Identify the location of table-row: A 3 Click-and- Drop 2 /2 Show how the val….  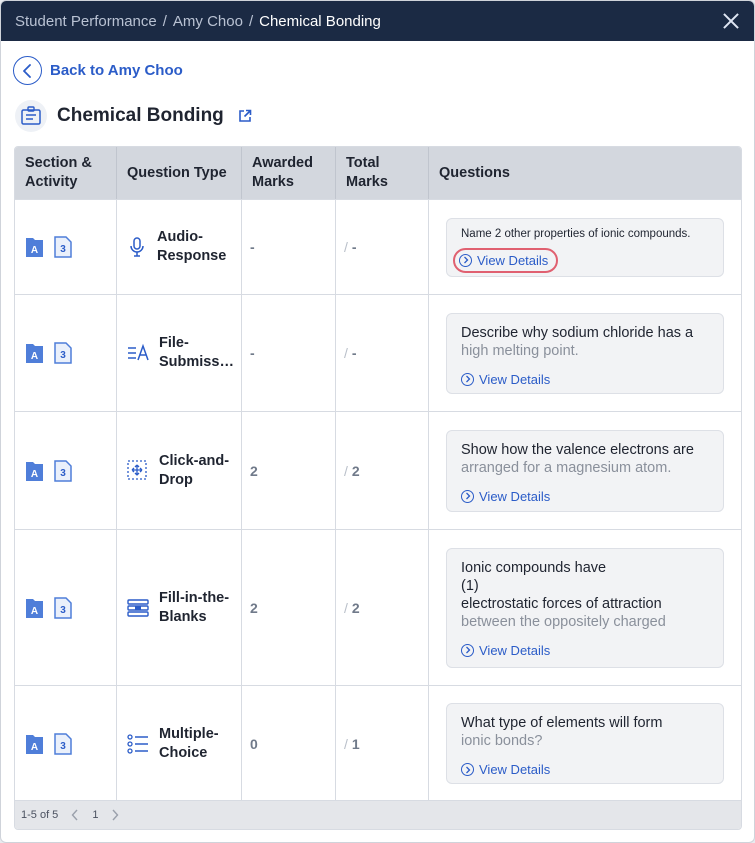
(378, 470).